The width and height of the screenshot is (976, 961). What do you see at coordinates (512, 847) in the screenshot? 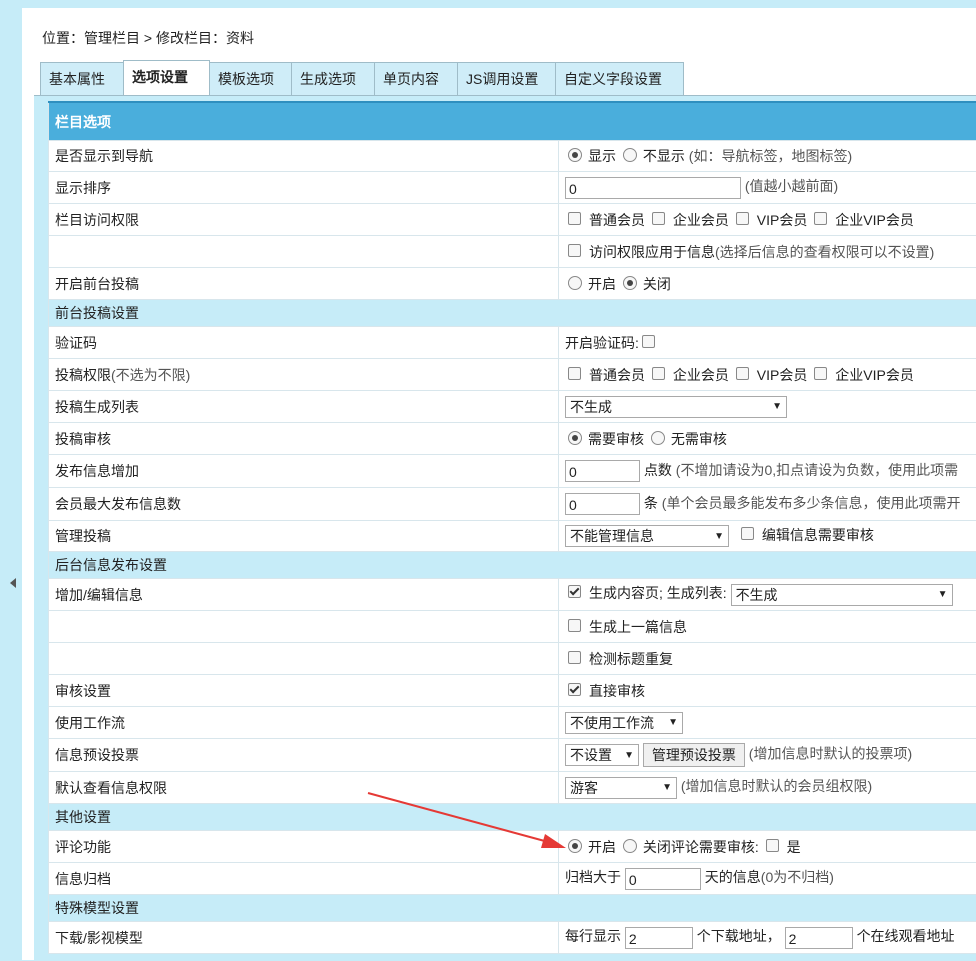
I see `row-comment: 评论功能 开启 关闭评论需要审核: 是` at bounding box center [512, 847].